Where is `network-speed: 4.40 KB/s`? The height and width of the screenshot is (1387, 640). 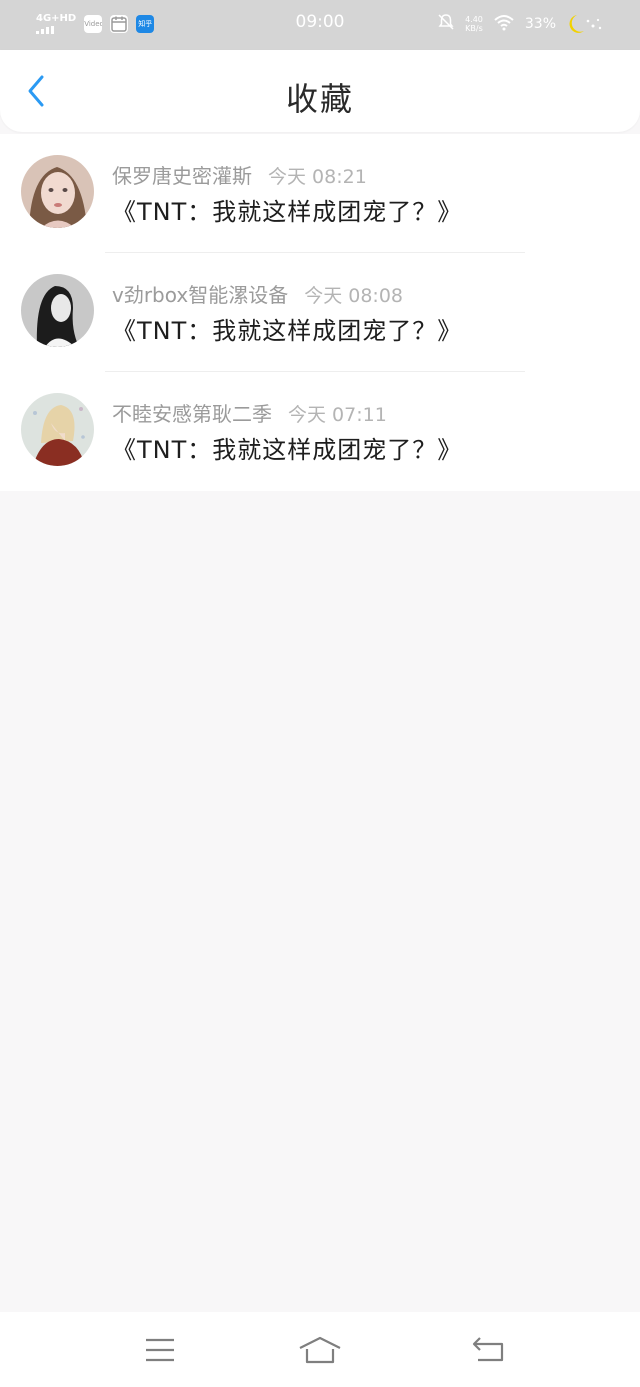 network-speed: 4.40 KB/s is located at coordinates (474, 24).